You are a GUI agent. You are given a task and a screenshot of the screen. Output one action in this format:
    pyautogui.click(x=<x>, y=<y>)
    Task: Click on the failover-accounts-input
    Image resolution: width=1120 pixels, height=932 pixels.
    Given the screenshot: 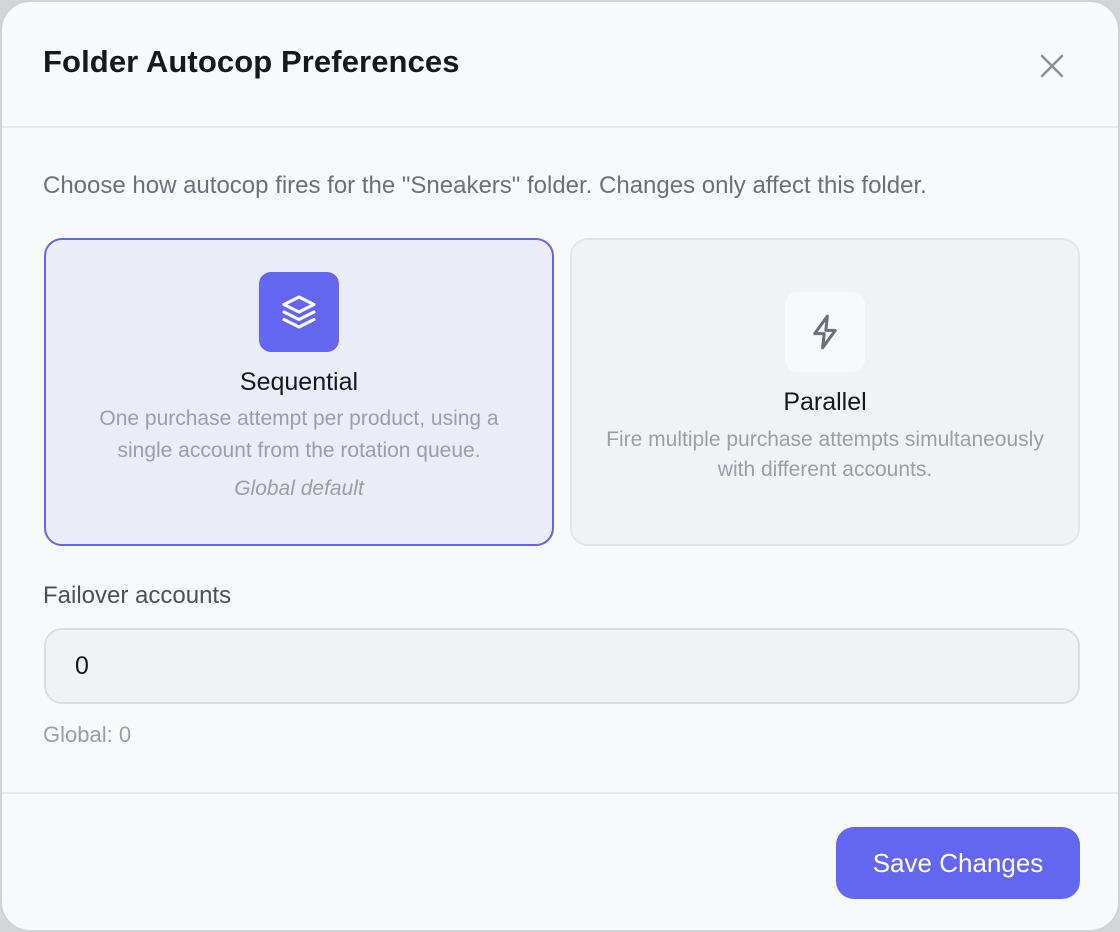 What is the action you would take?
    pyautogui.click(x=562, y=666)
    